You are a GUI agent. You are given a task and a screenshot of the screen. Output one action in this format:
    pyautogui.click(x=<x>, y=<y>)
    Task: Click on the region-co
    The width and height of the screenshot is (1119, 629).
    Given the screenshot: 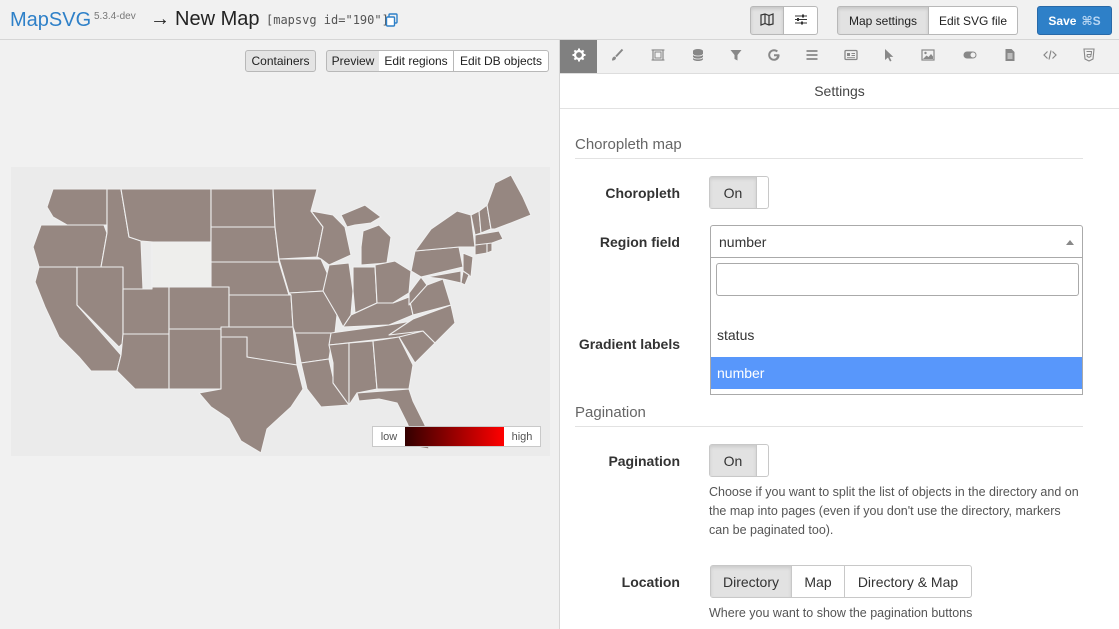 What is the action you would take?
    pyautogui.click(x=199, y=308)
    